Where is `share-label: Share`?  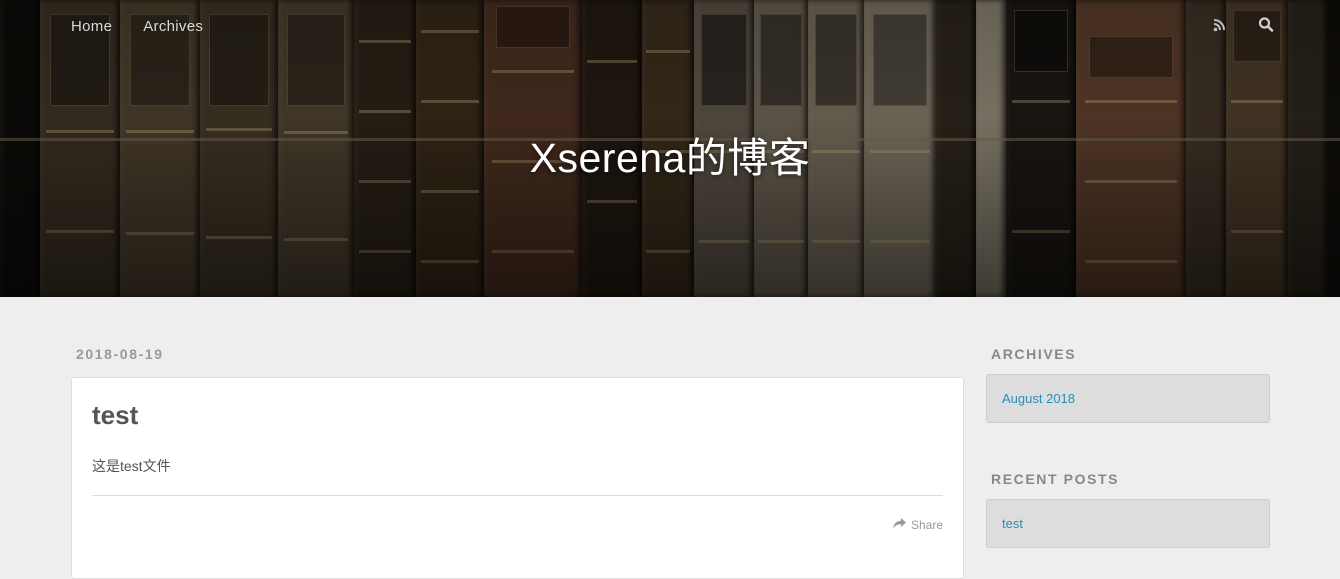 share-label: Share is located at coordinates (926, 525).